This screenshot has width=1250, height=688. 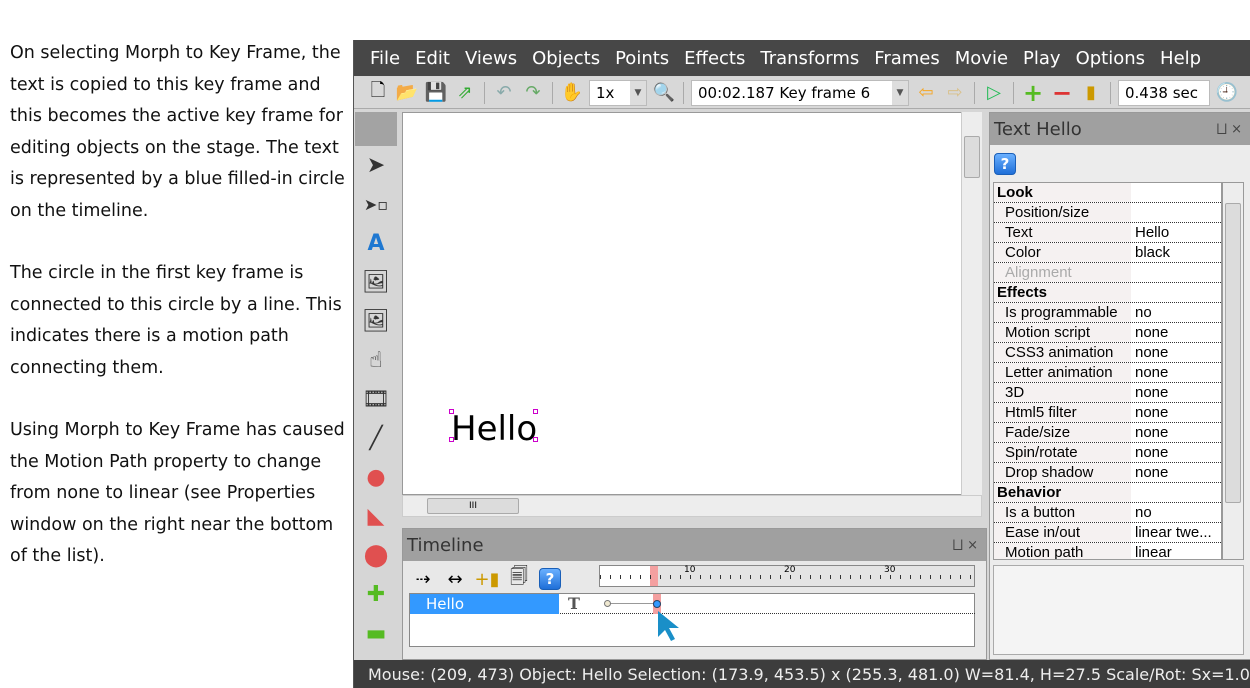 I want to click on menu-objects: Objects, so click(x=566, y=58).